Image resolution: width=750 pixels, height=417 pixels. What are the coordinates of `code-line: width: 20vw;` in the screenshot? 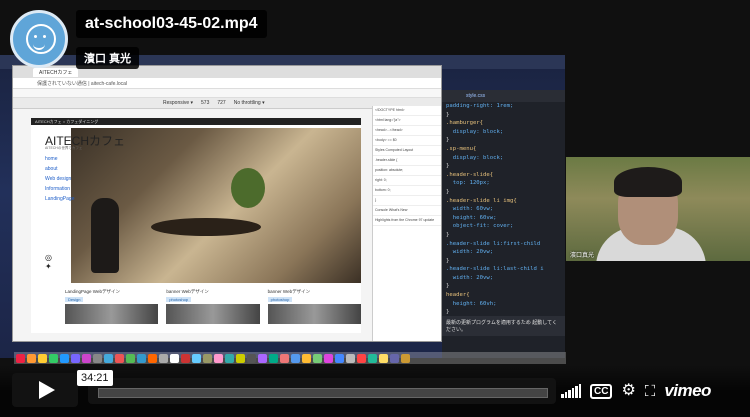 It's located at (470, 277).